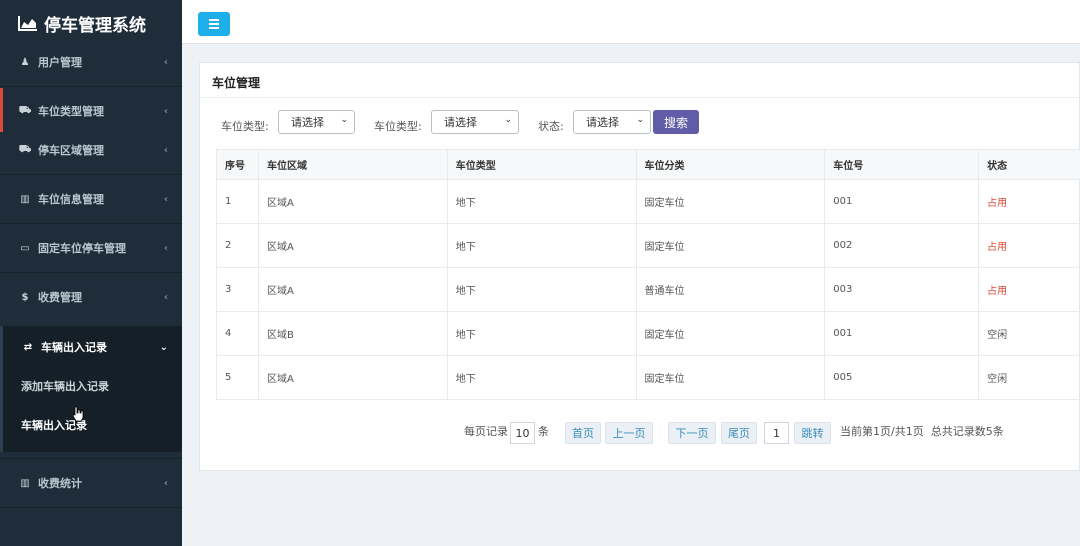 This screenshot has width=1080, height=546. What do you see at coordinates (78, 414) in the screenshot?
I see `pointer-cursor-icon` at bounding box center [78, 414].